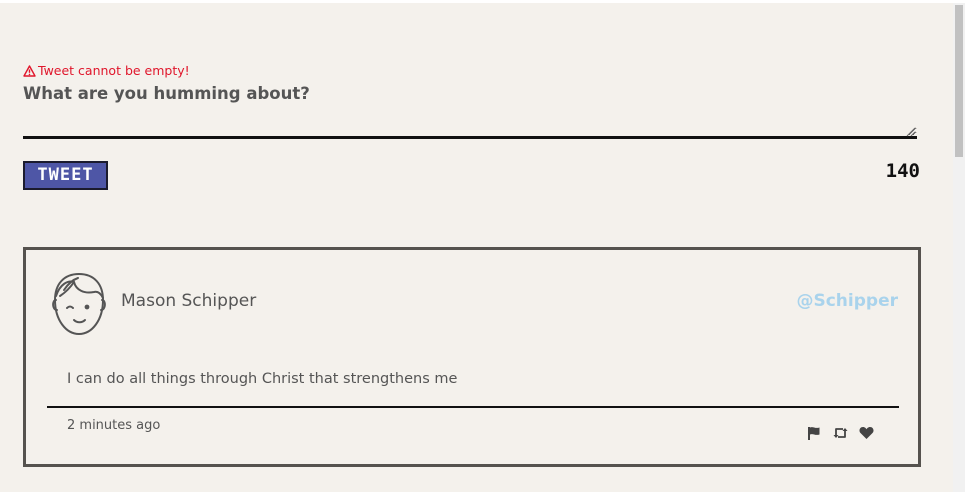 Image resolution: width=965 pixels, height=492 pixels. What do you see at coordinates (911, 132) in the screenshot?
I see `resize-grip-icon` at bounding box center [911, 132].